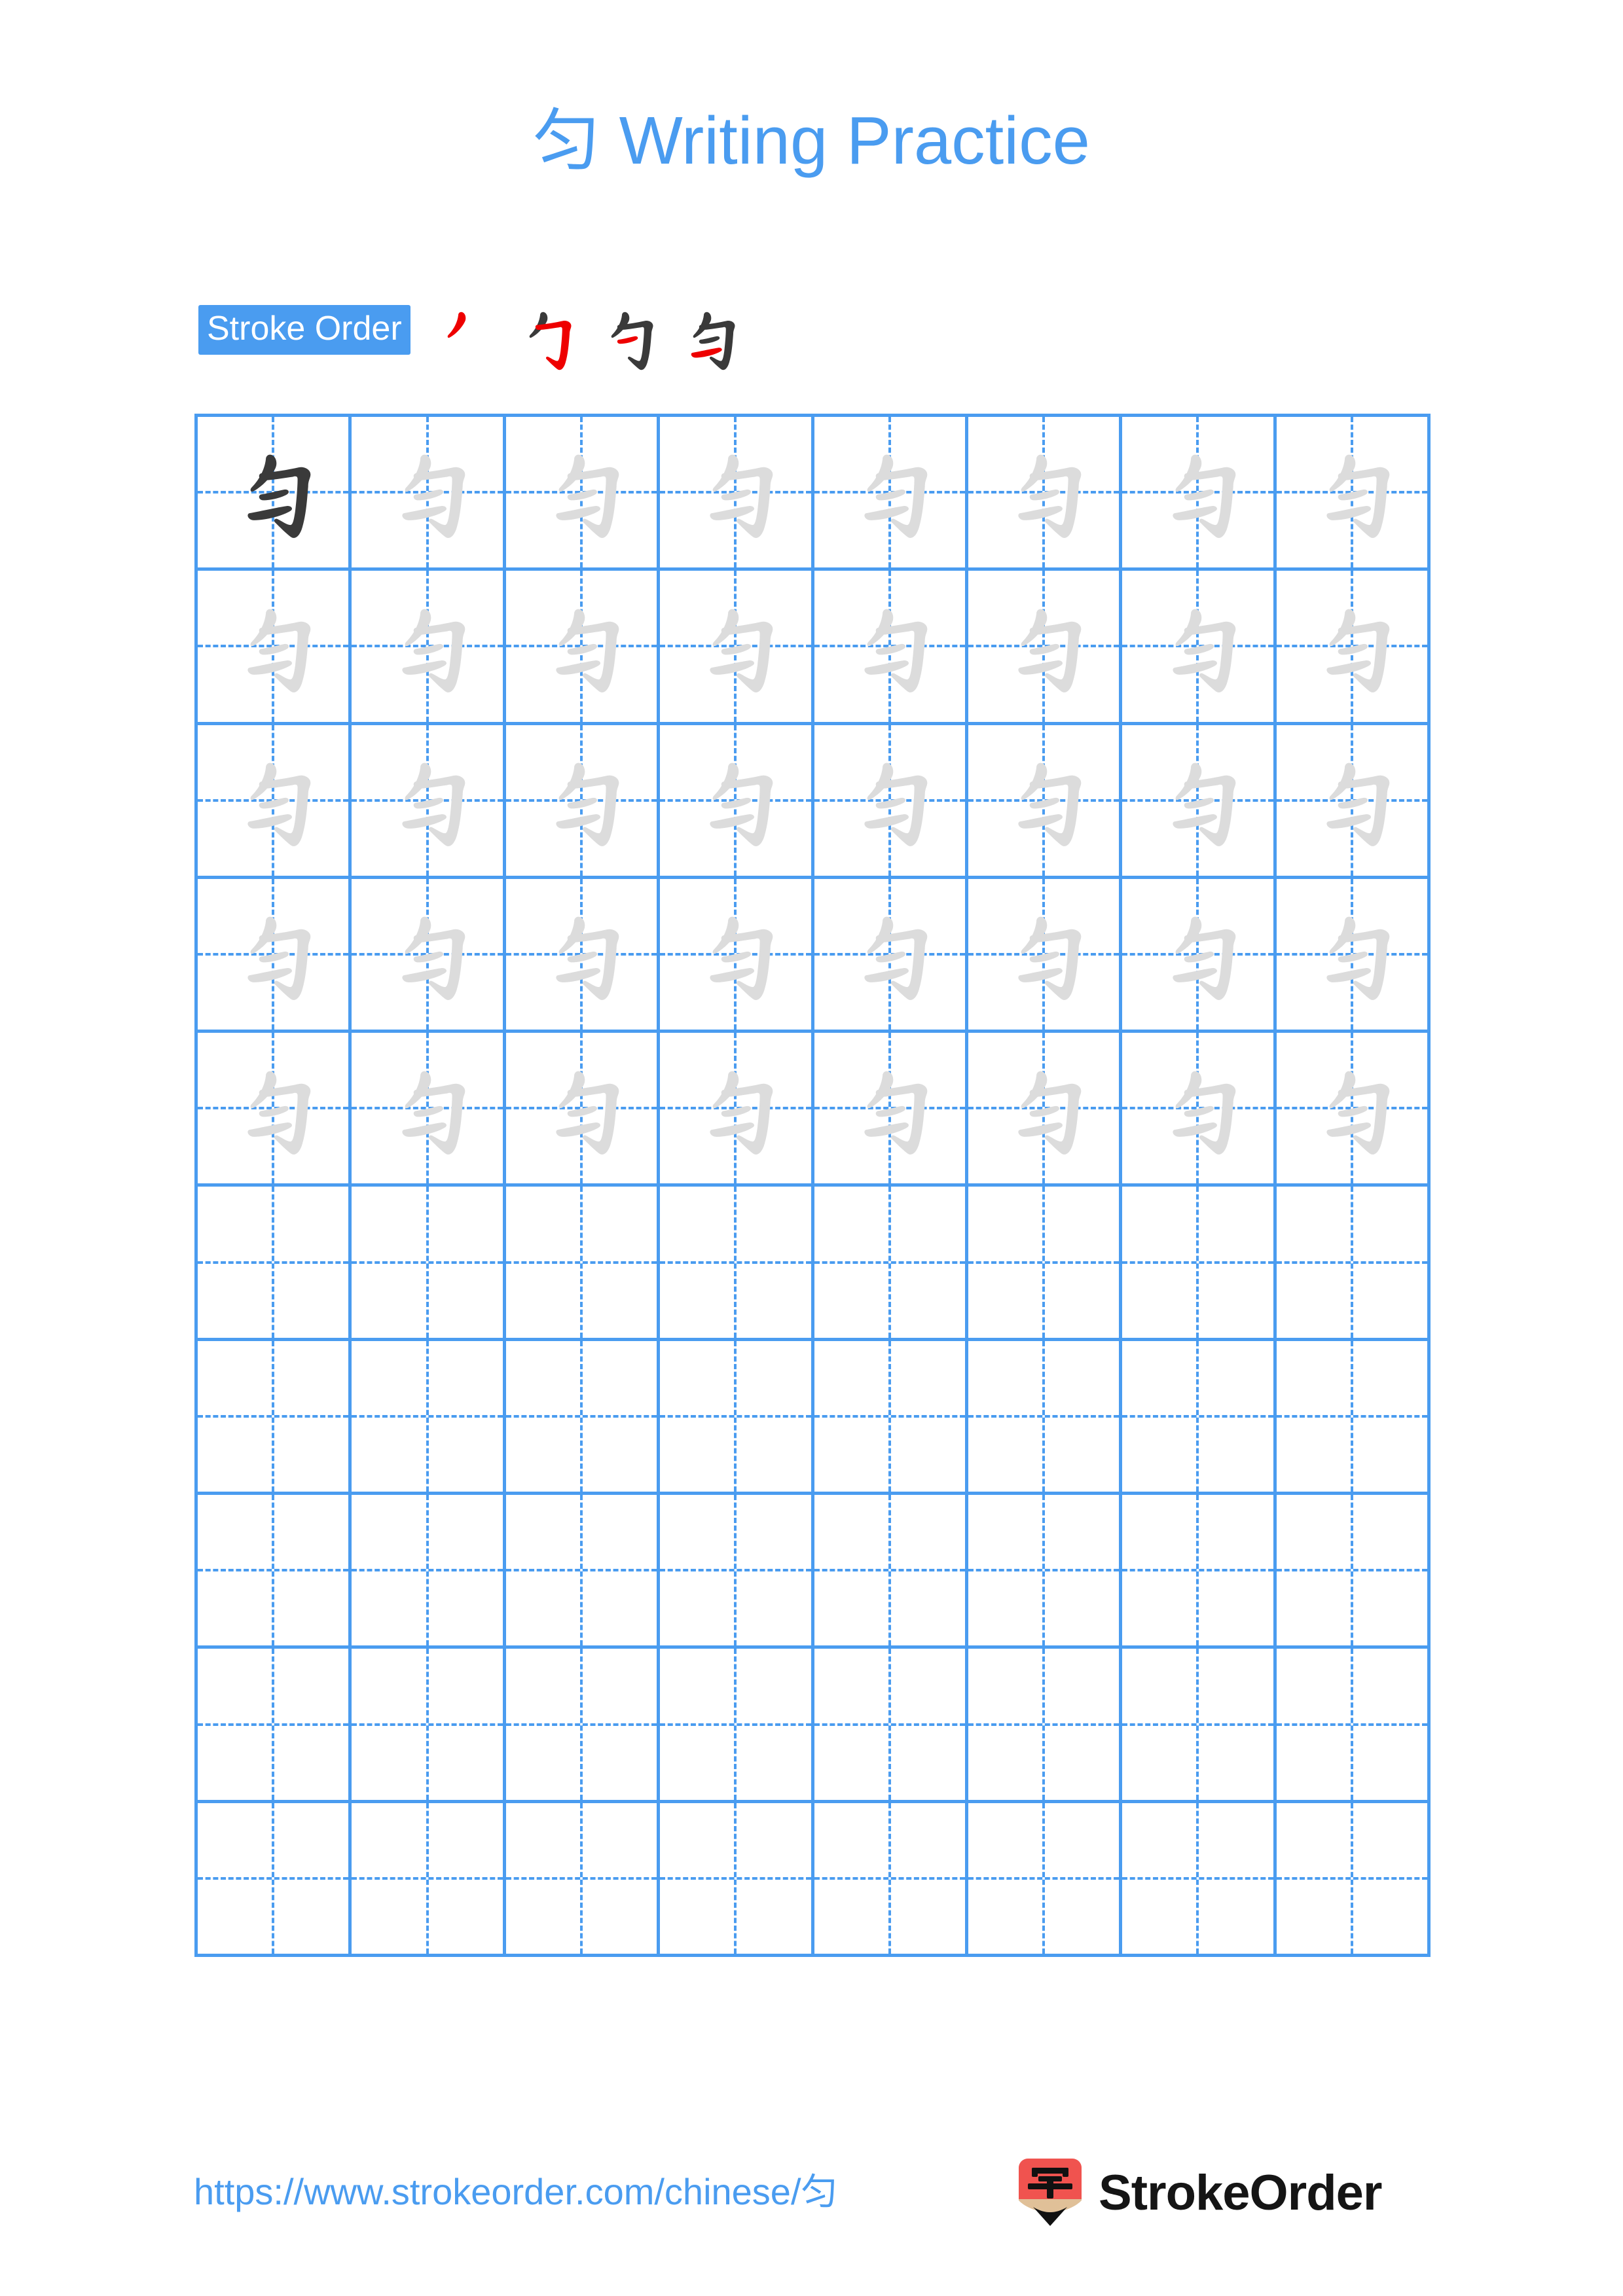  What do you see at coordinates (1199, 1880) in the screenshot?
I see `practice-cell-r10-c7` at bounding box center [1199, 1880].